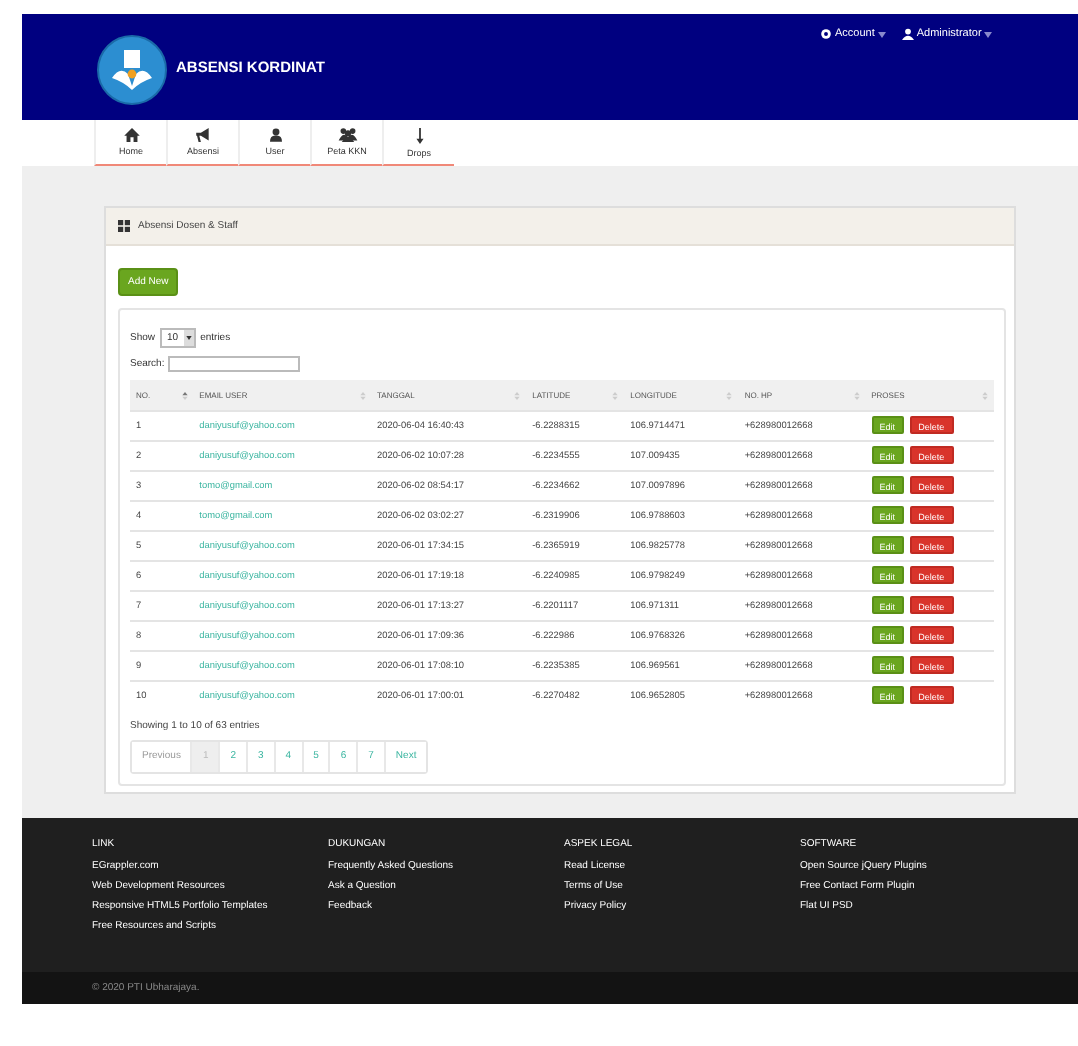  I want to click on grid-icon, so click(124, 226).